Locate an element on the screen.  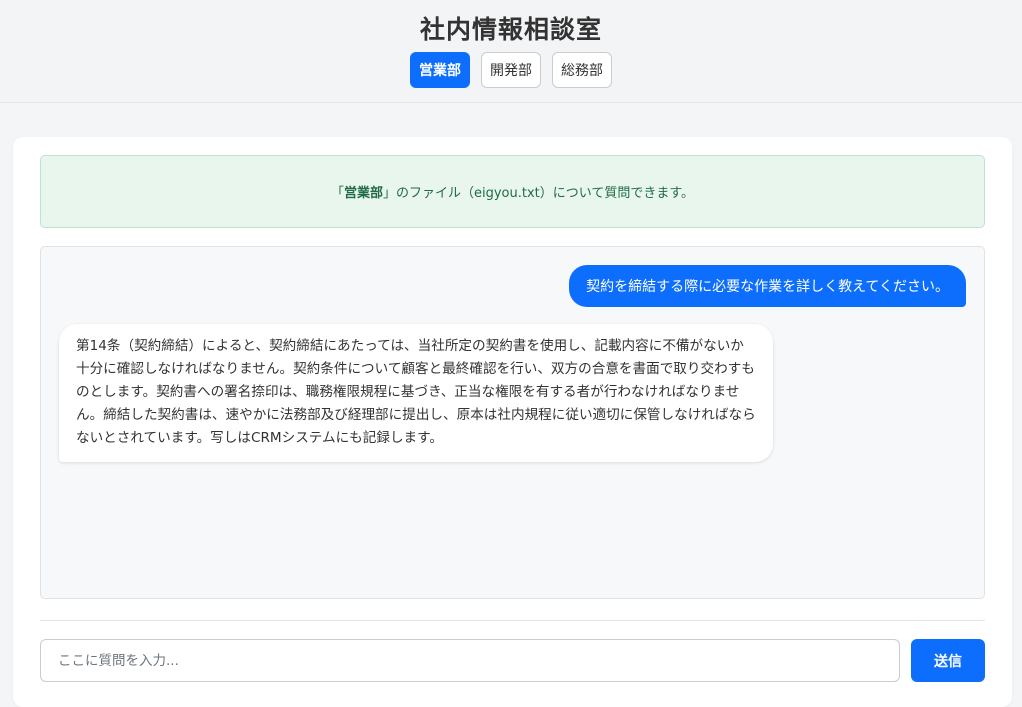
app-title: 社内情報相談室 is located at coordinates (510, 29).